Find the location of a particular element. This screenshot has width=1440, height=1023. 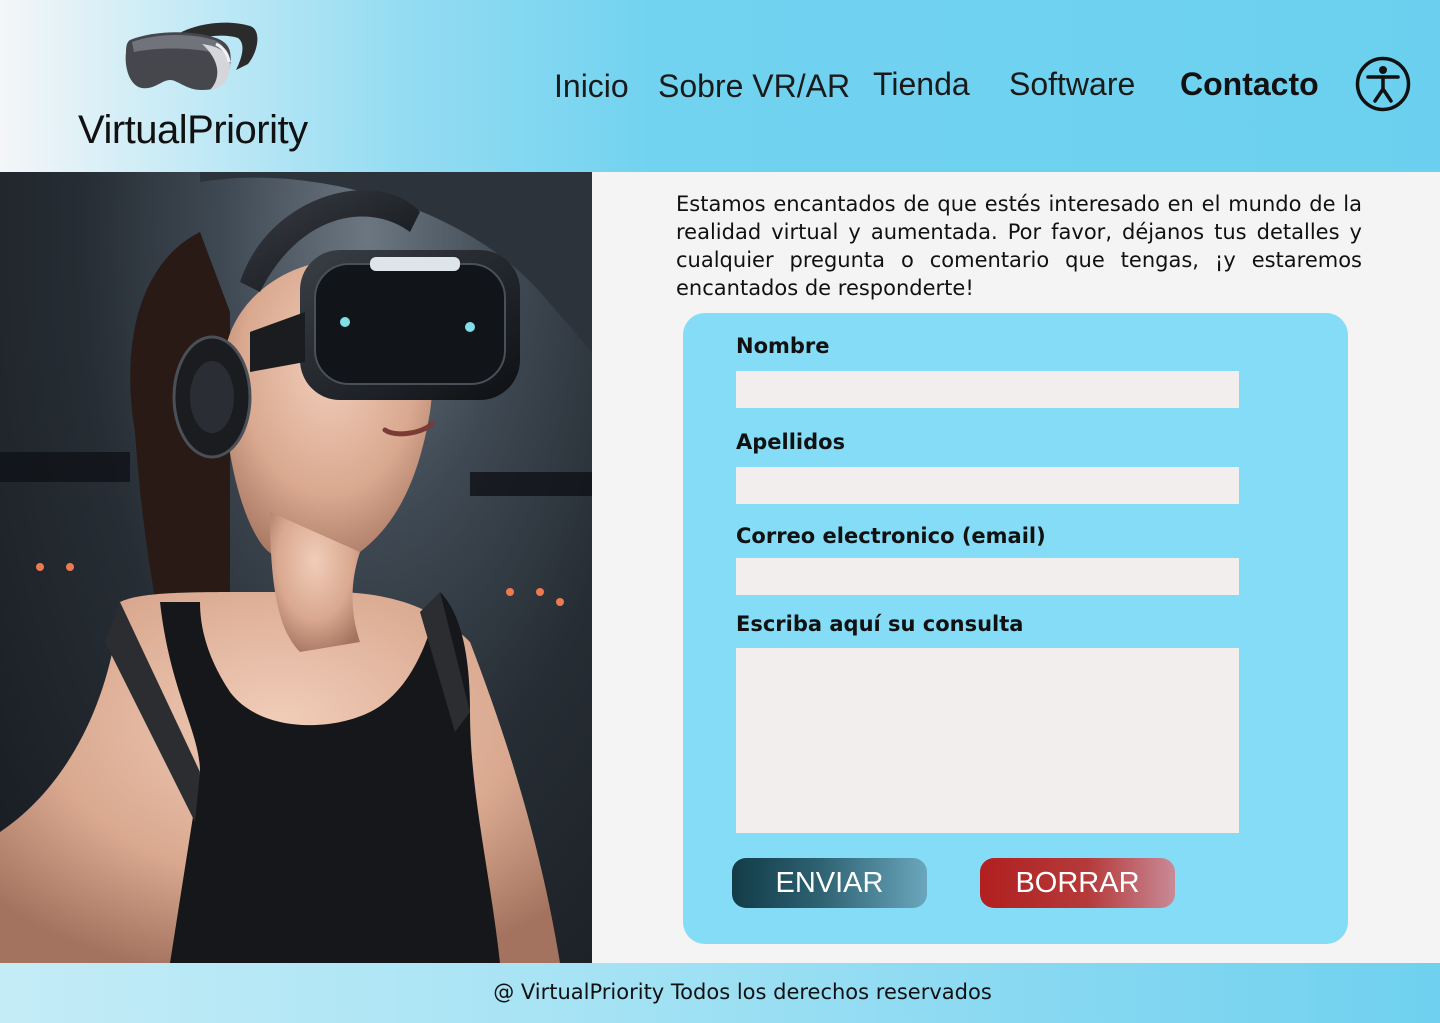

nombre-field is located at coordinates (987, 389).